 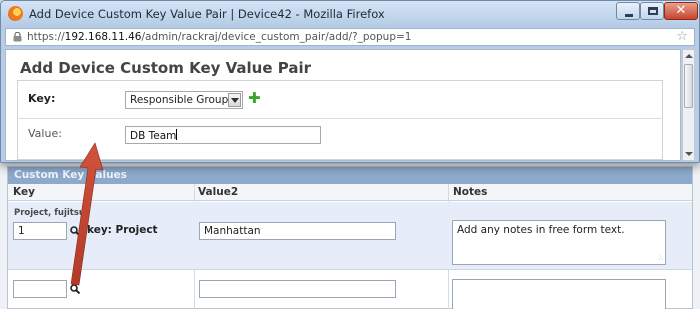 I want to click on row-object-label: Project, fujitsu, so click(x=49, y=213).